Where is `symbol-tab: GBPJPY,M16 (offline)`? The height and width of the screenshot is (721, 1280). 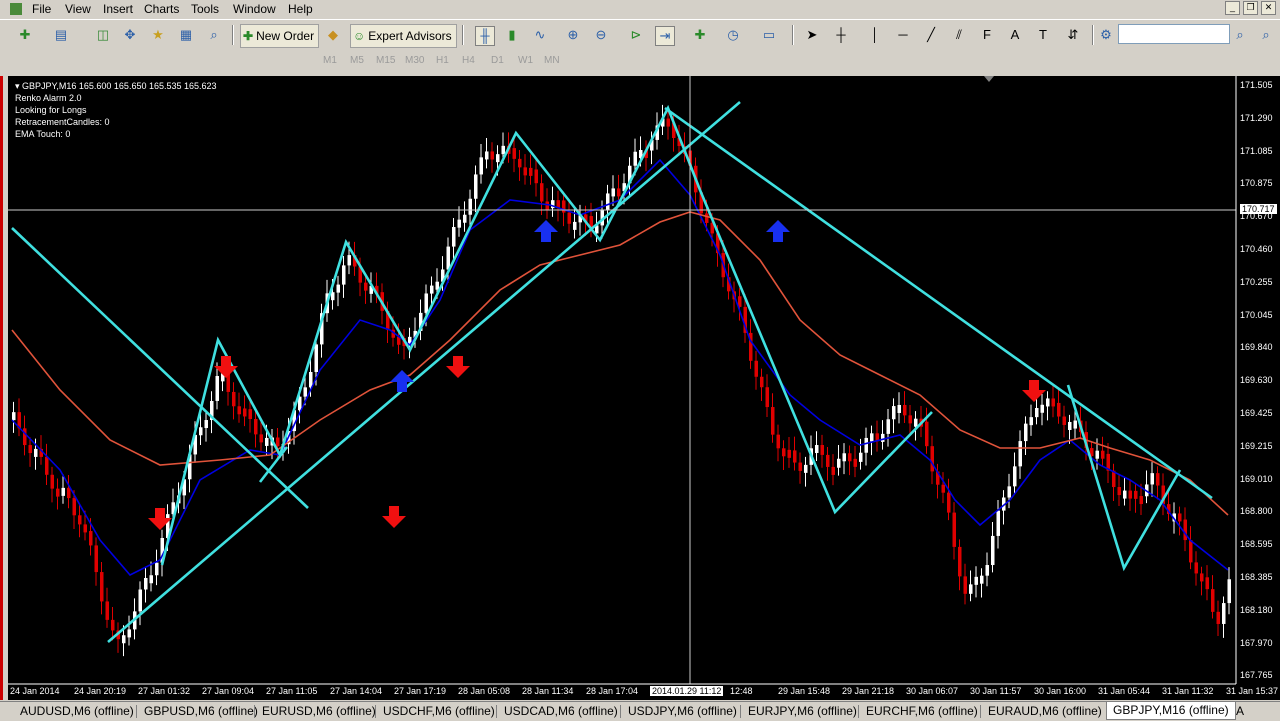
symbol-tab: GBPJPY,M16 (offline) is located at coordinates (1171, 711).